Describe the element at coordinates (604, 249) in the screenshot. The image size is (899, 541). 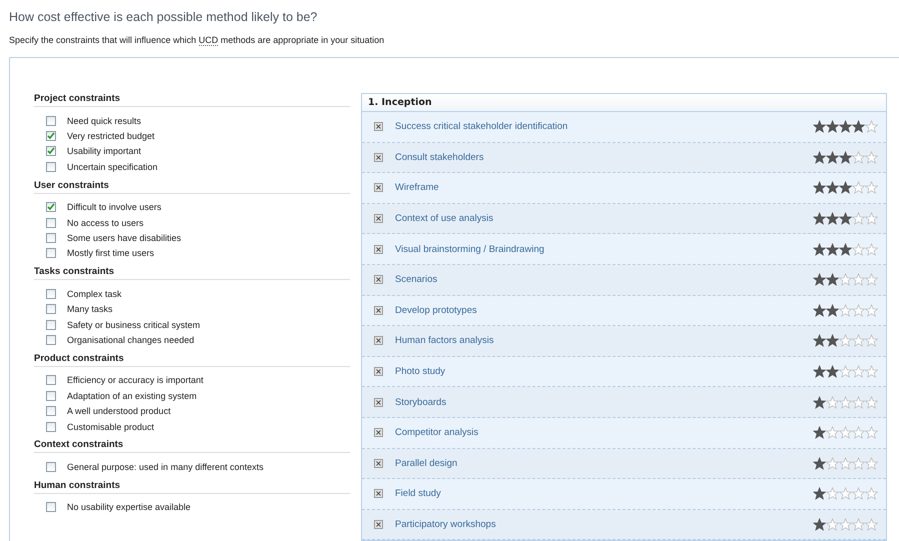
I see `method-link: Visual brainstorming / Braindrawing` at that location.